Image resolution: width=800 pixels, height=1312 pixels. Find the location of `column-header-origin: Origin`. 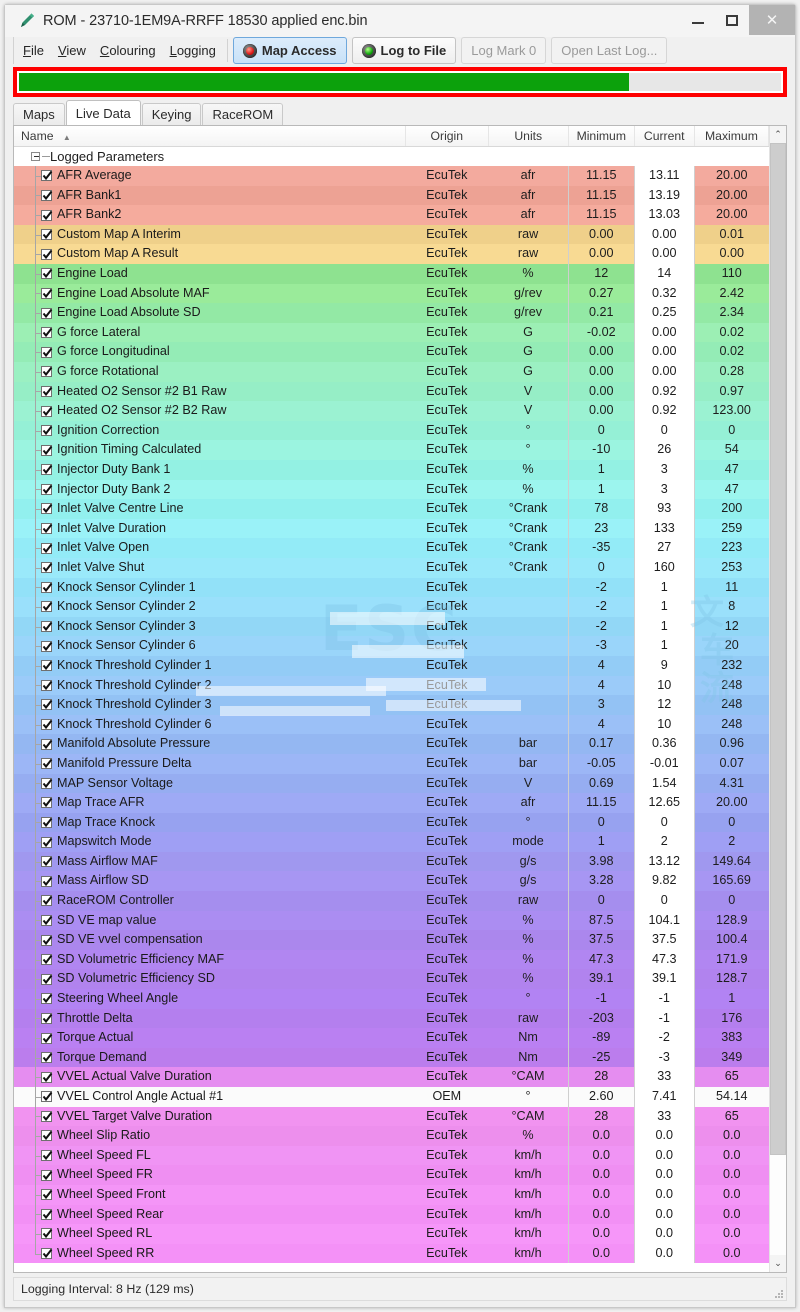

column-header-origin: Origin is located at coordinates (447, 136).